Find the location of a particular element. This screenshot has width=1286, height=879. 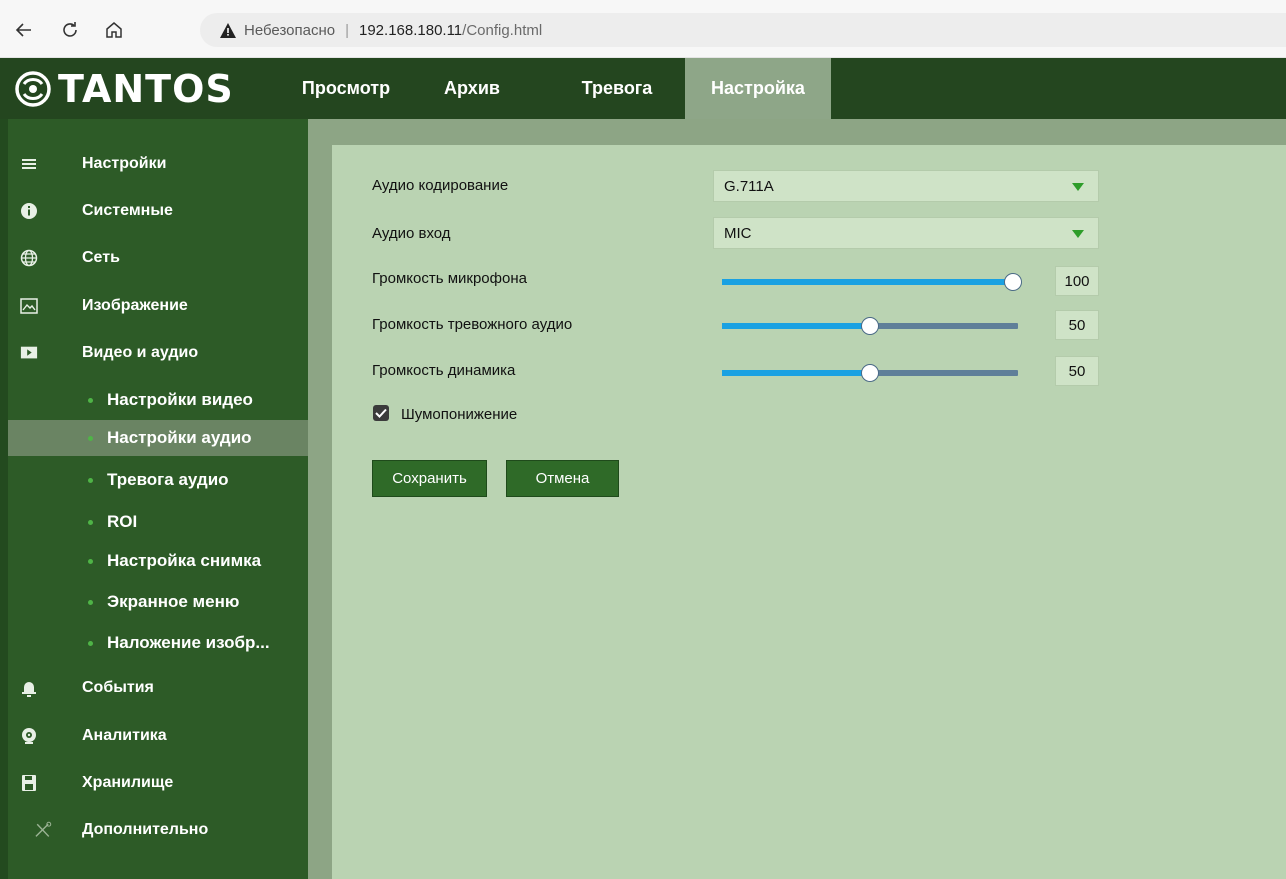

sidebar-subitem-snapshot: Настройка снимка is located at coordinates (158, 561).